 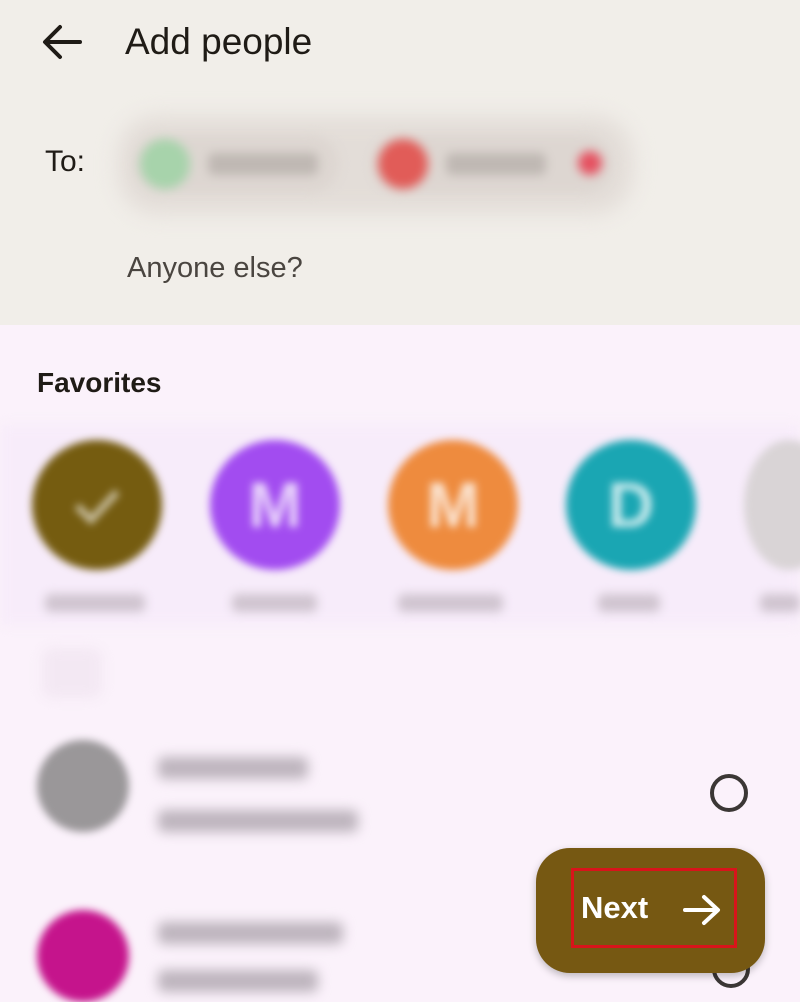 What do you see at coordinates (729, 793) in the screenshot?
I see `select-radio` at bounding box center [729, 793].